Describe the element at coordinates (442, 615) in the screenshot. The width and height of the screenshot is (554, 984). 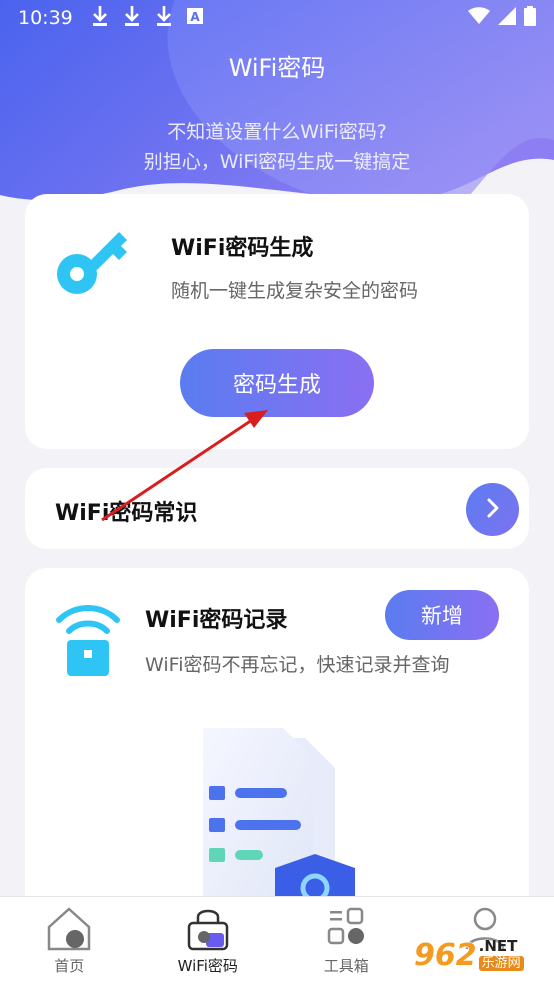
I see `add-record-button: 新增` at that location.